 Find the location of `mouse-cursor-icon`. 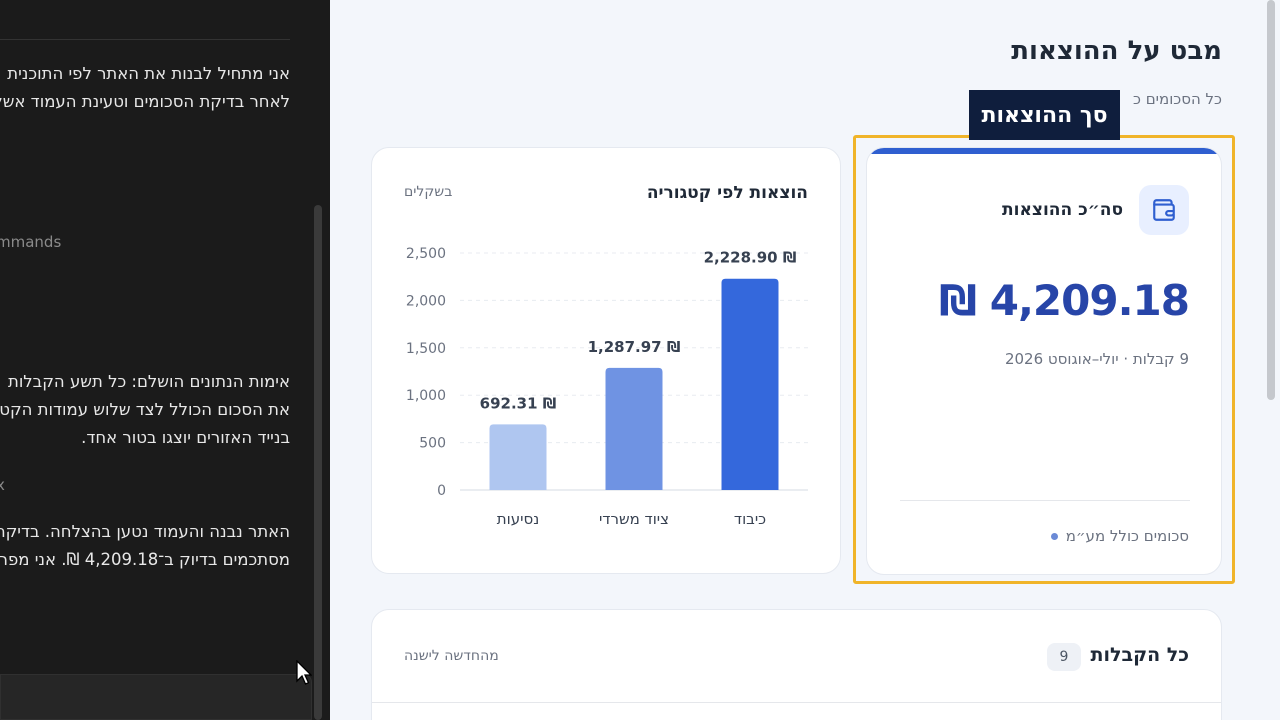

mouse-cursor-icon is located at coordinates (304, 672).